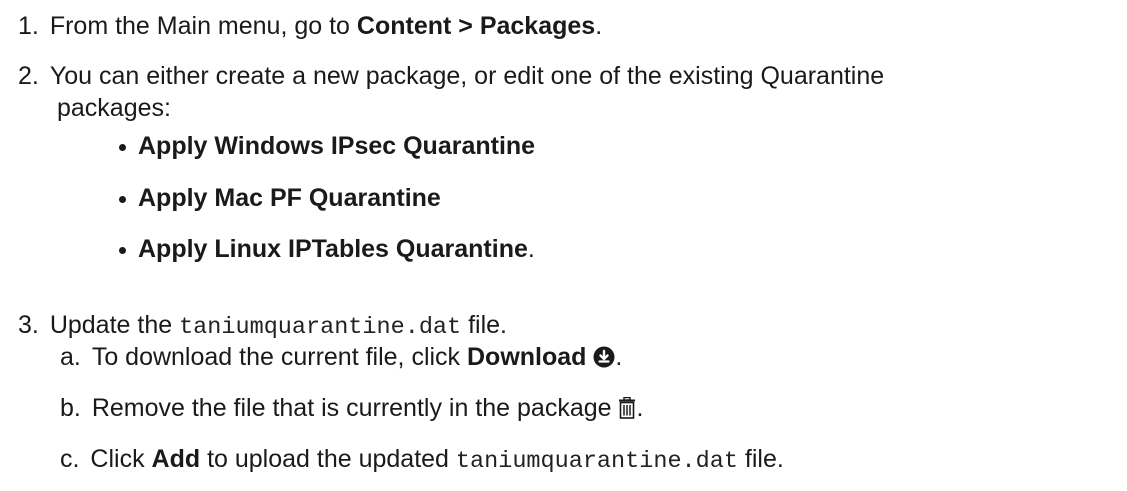  I want to click on substep-letter: b., so click(70, 408).